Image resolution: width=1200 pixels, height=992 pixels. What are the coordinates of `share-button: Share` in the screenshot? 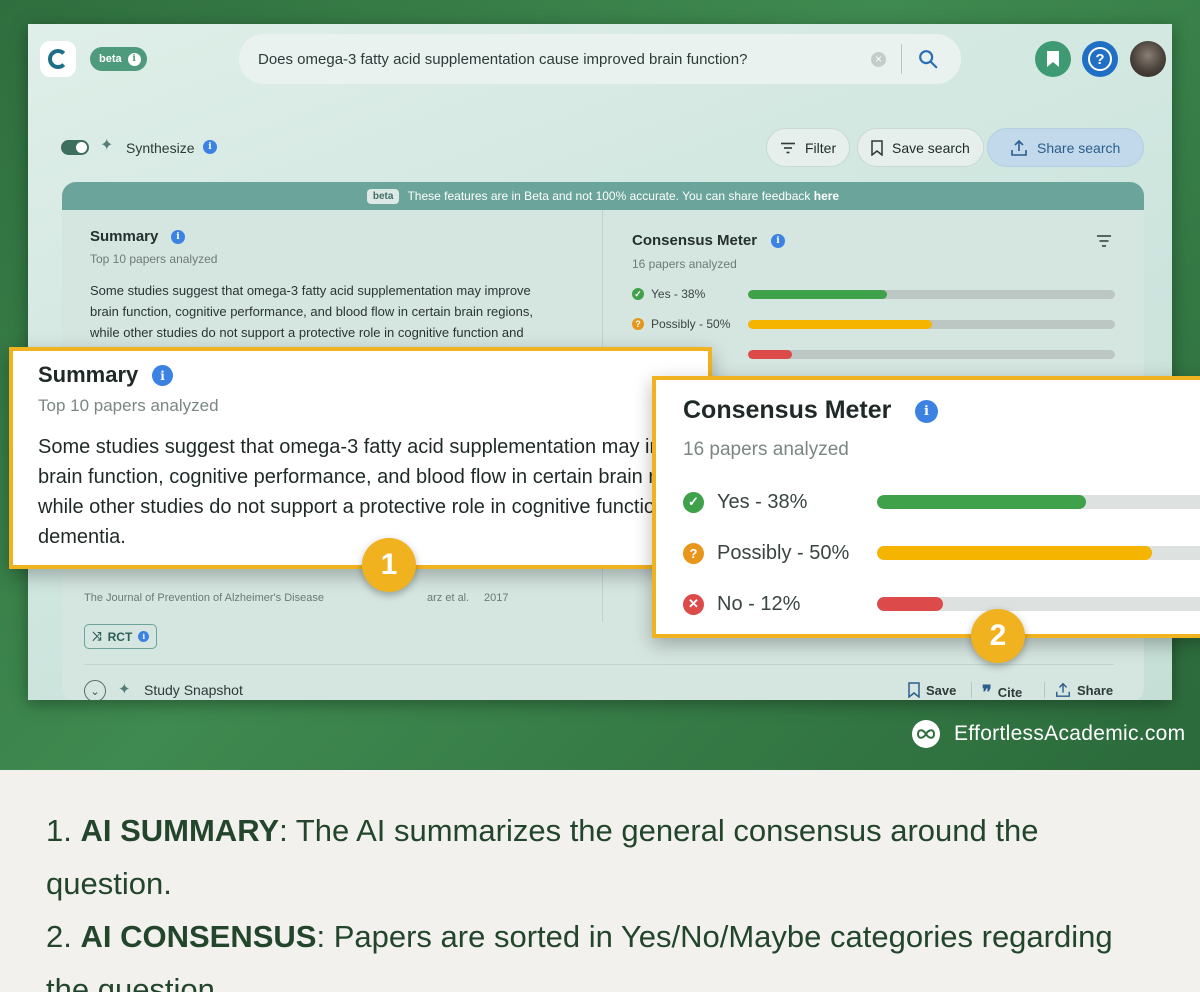 It's located at (1084, 690).